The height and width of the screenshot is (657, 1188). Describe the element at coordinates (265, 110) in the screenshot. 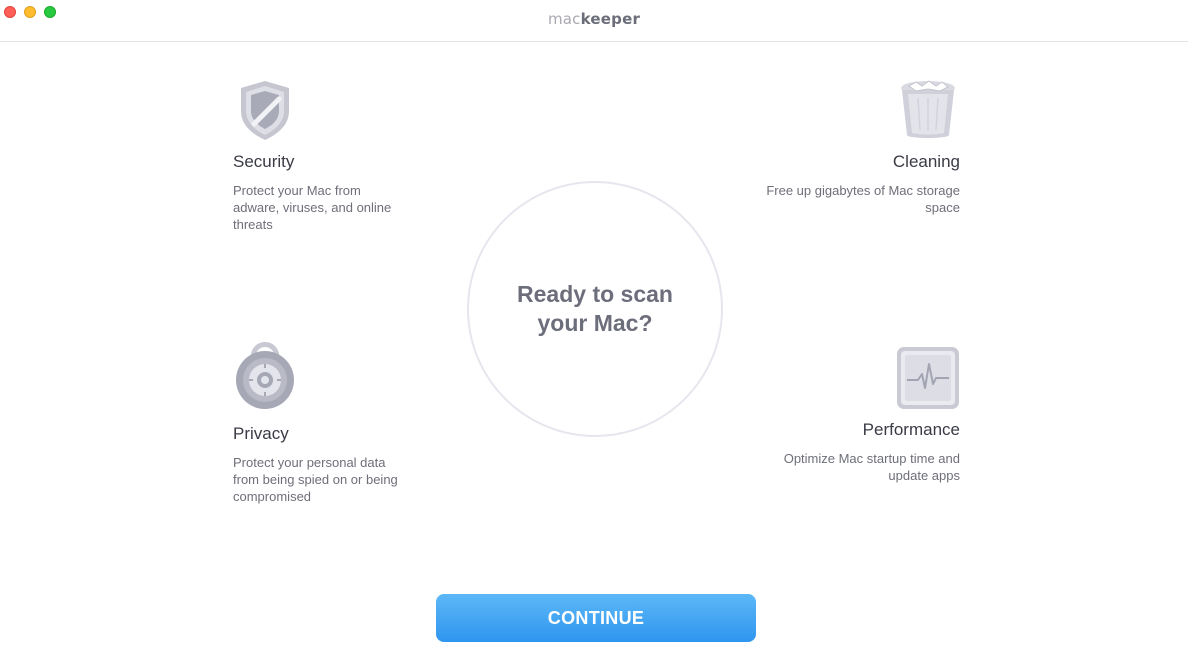

I see `shield-icon` at that location.